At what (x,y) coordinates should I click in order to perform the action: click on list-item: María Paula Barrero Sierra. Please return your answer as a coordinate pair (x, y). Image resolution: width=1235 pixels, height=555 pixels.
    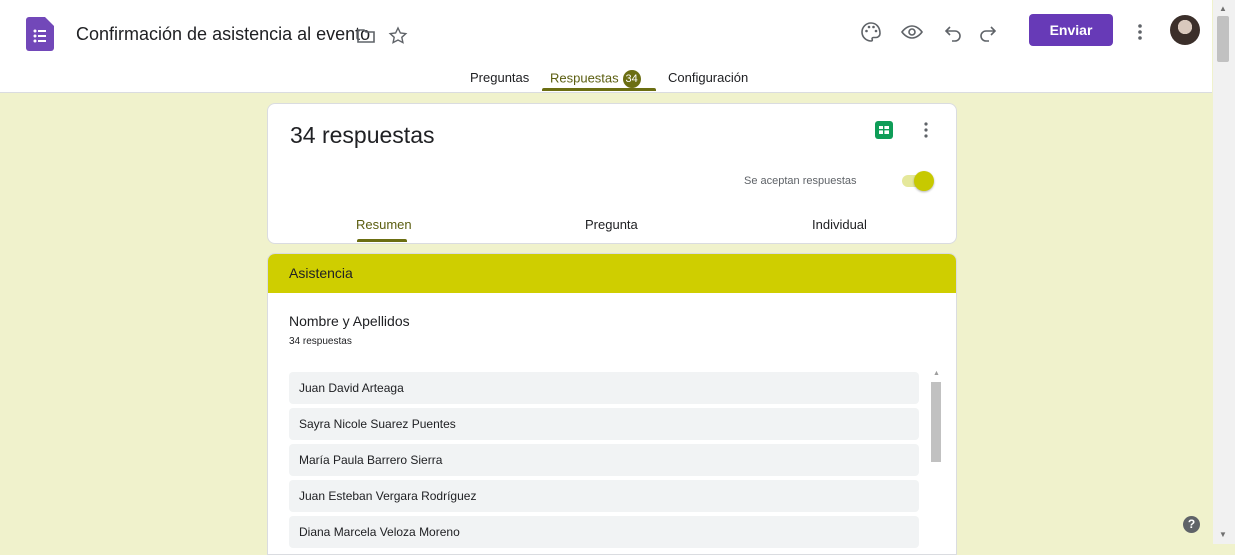
    Looking at the image, I should click on (604, 460).